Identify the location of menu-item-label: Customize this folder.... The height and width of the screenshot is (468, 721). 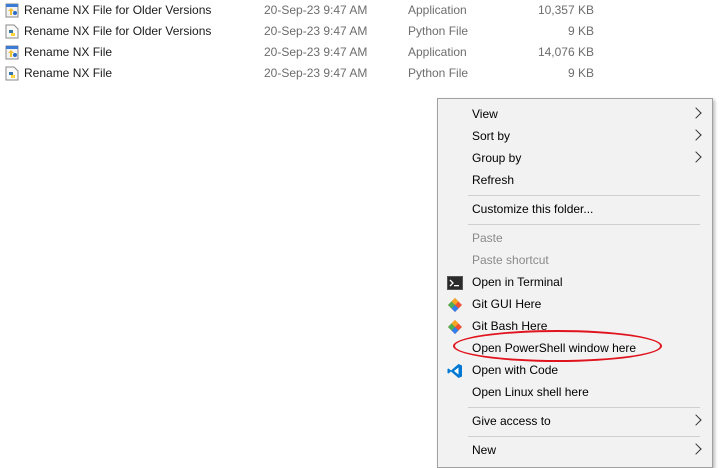
(533, 209).